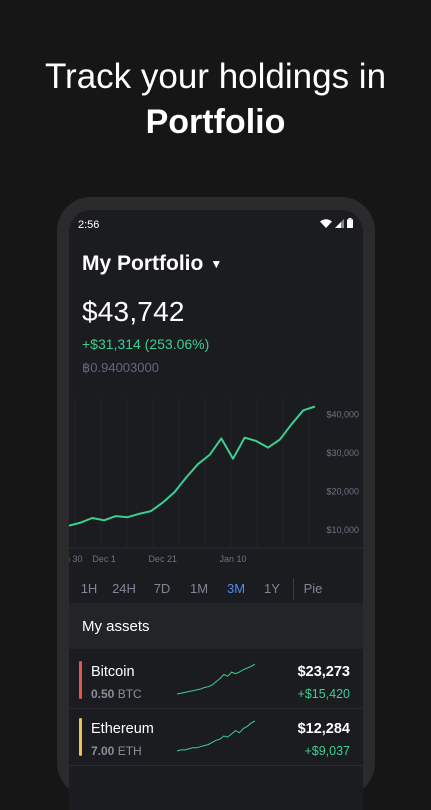 The image size is (431, 810). What do you see at coordinates (142, 264) in the screenshot?
I see `portfolio-title: My Portfolio` at bounding box center [142, 264].